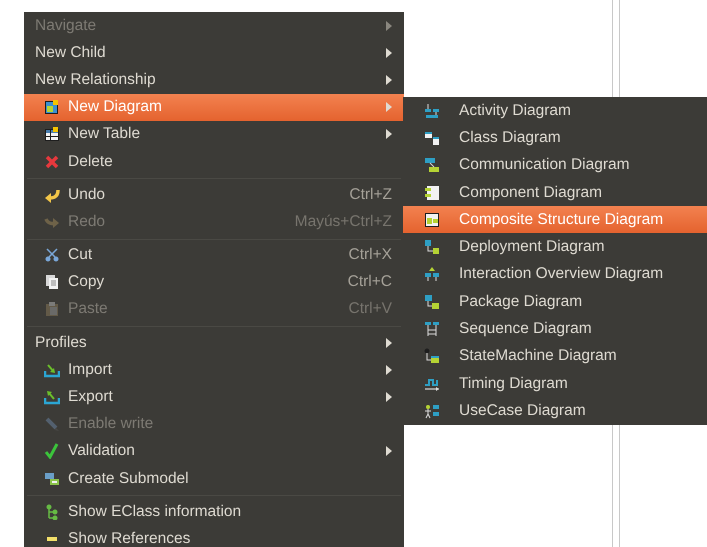 The image size is (707, 547). I want to click on menu-item: Profiles, so click(214, 342).